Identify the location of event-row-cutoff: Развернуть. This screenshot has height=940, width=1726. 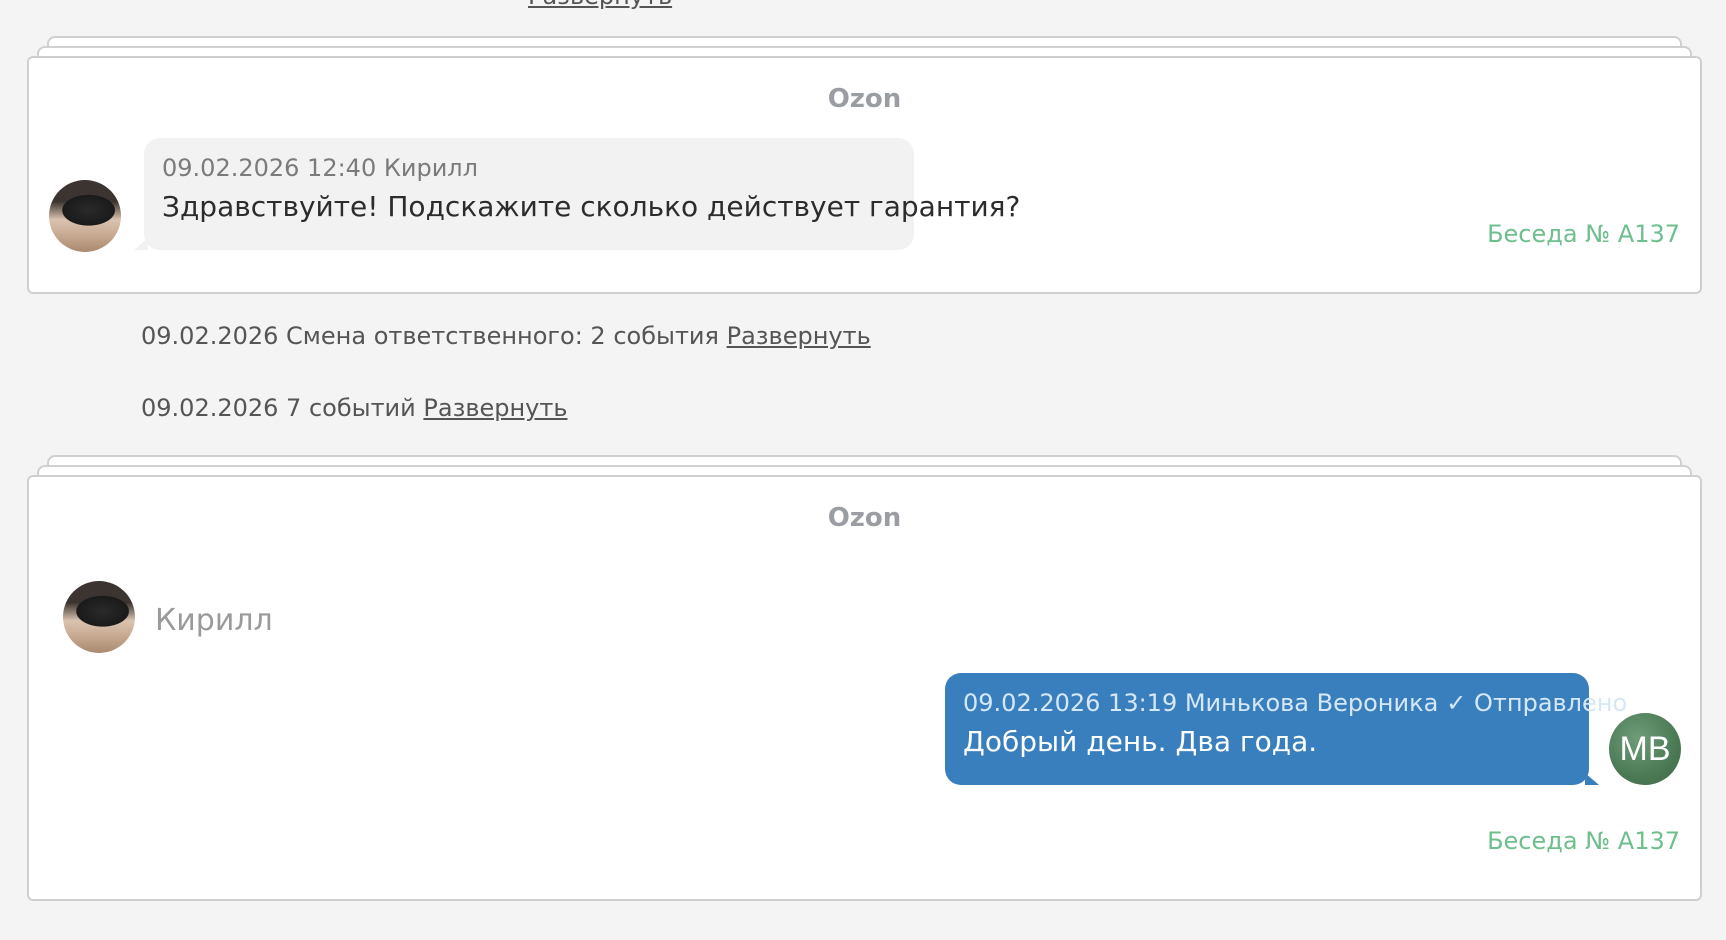
(596, 5).